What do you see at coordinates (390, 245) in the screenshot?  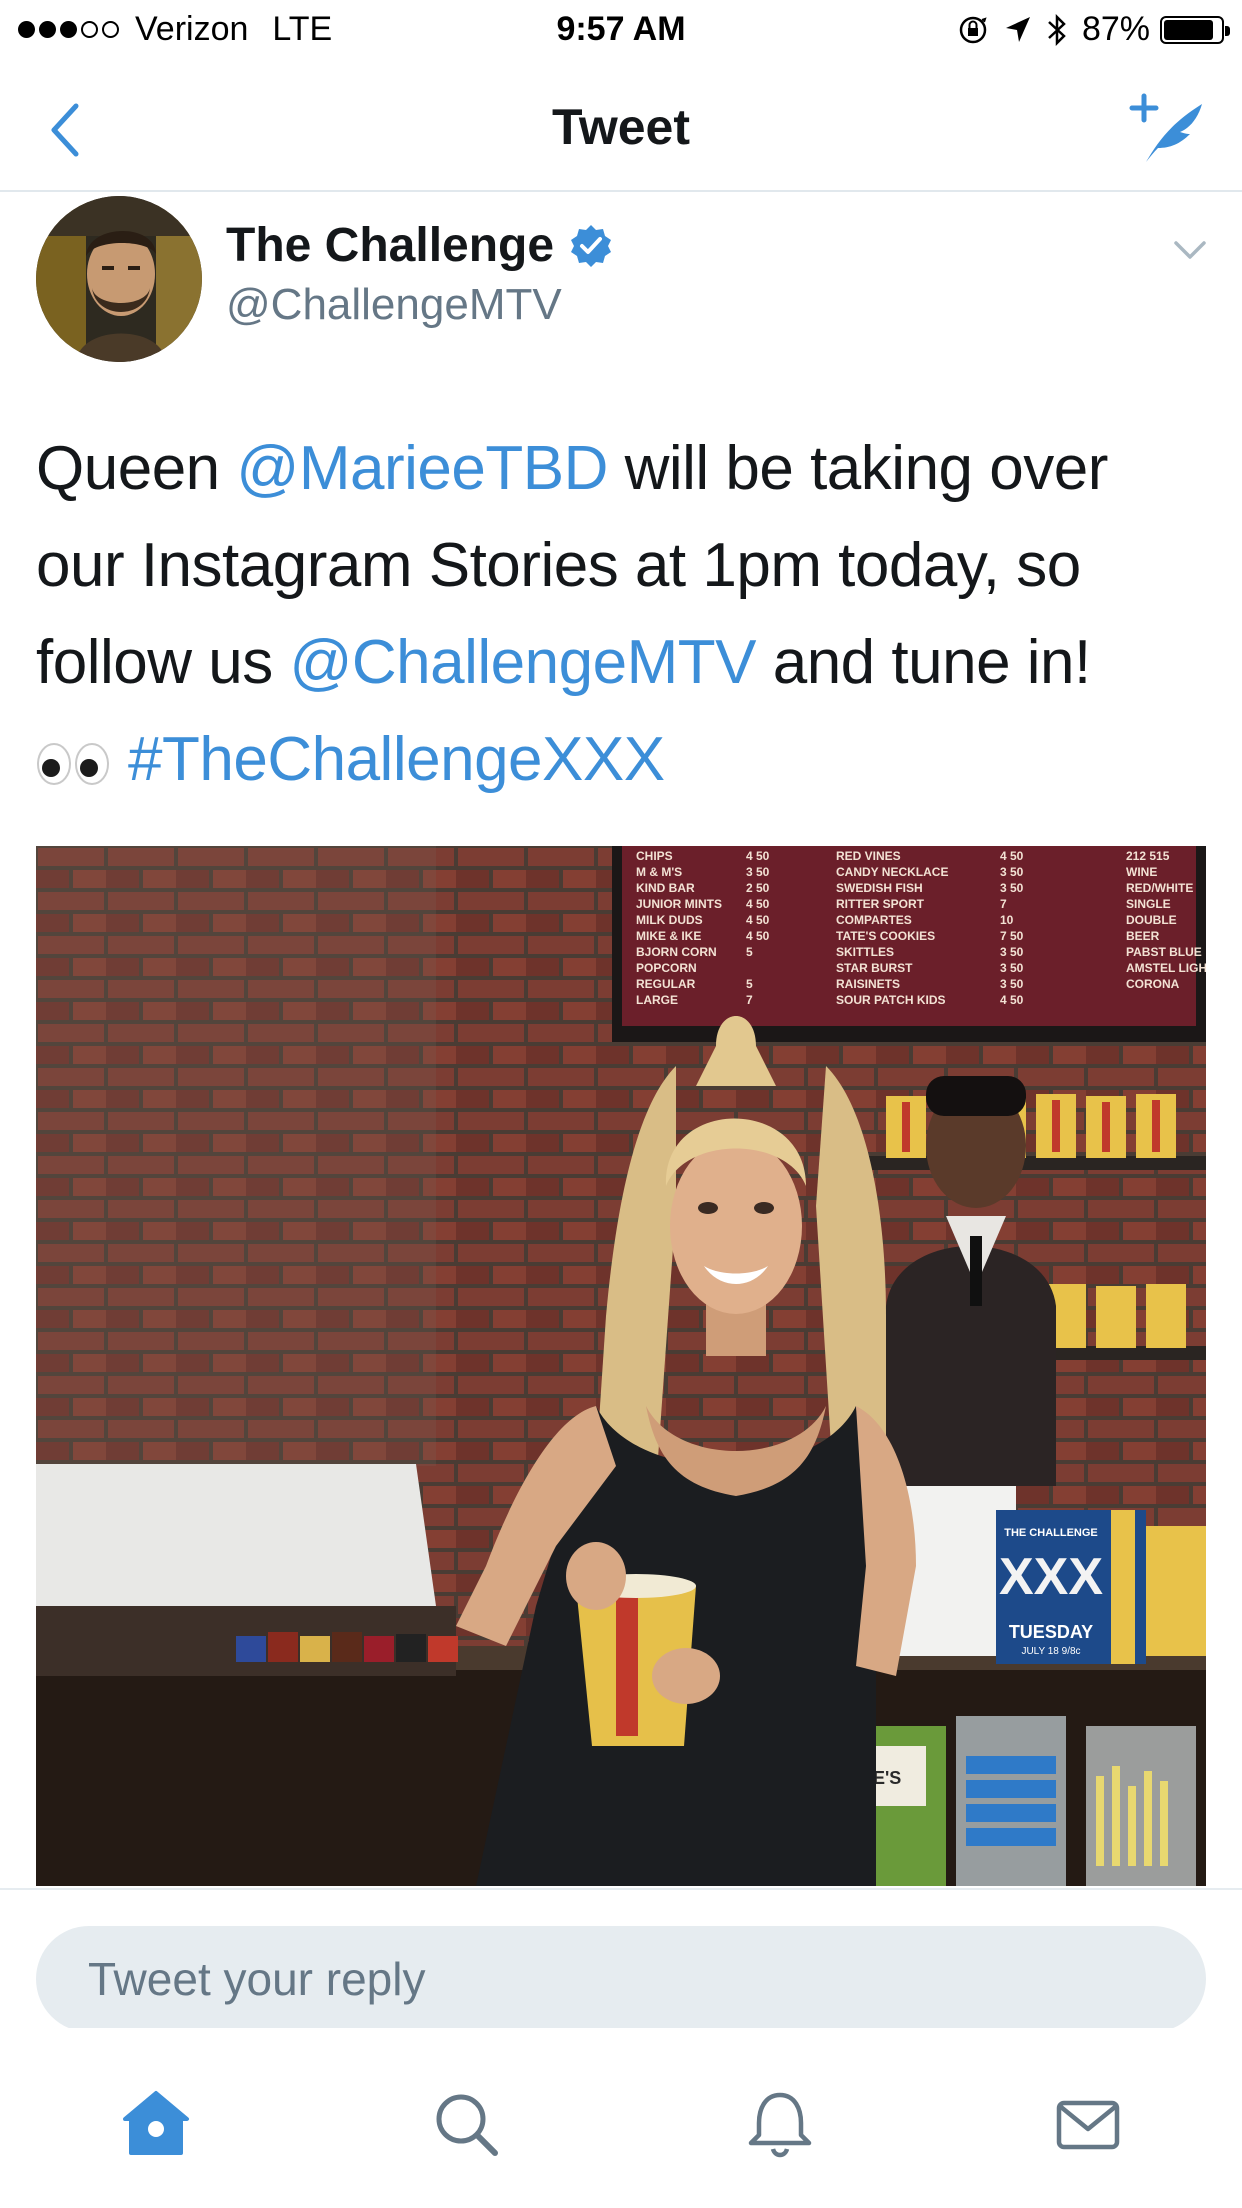 I see `author-name-label: The Challenge` at bounding box center [390, 245].